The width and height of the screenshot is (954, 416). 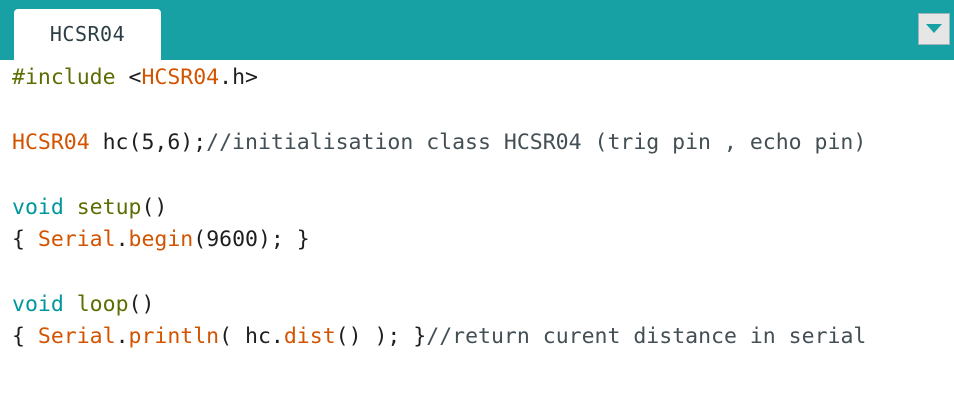 I want to click on code-line-8: void loop(), so click(x=83, y=304).